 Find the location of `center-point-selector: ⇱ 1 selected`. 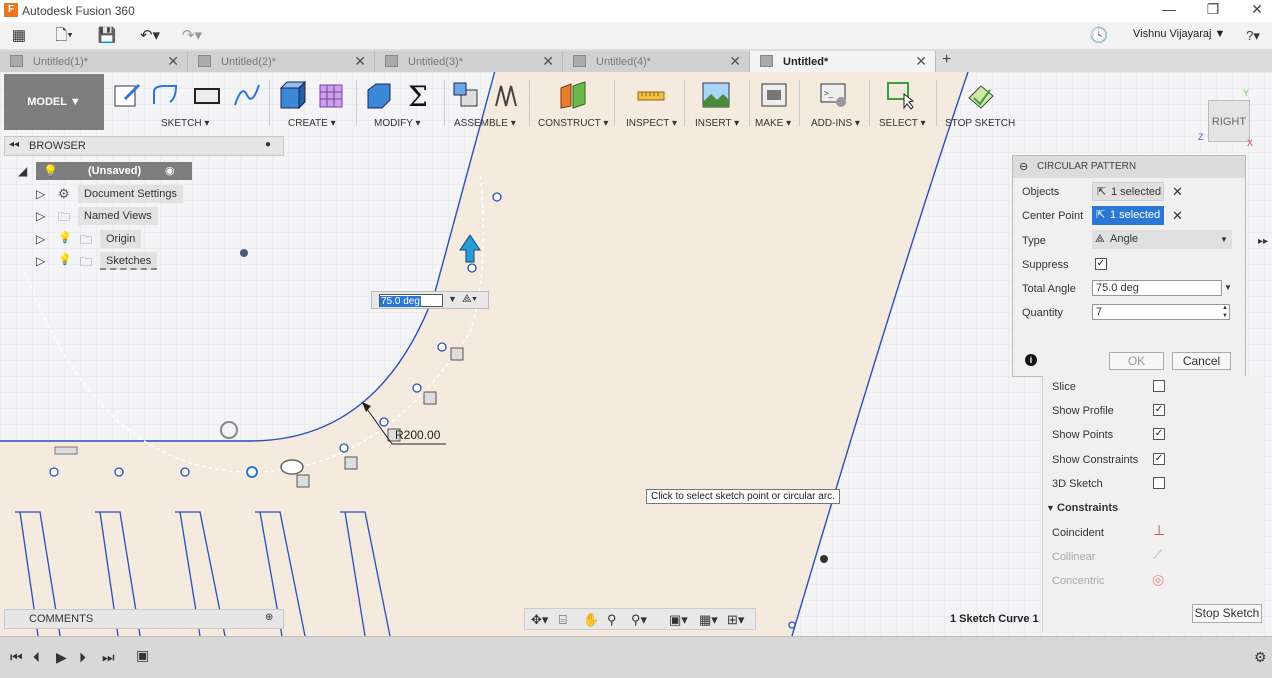

center-point-selector: ⇱ 1 selected is located at coordinates (1128, 215).